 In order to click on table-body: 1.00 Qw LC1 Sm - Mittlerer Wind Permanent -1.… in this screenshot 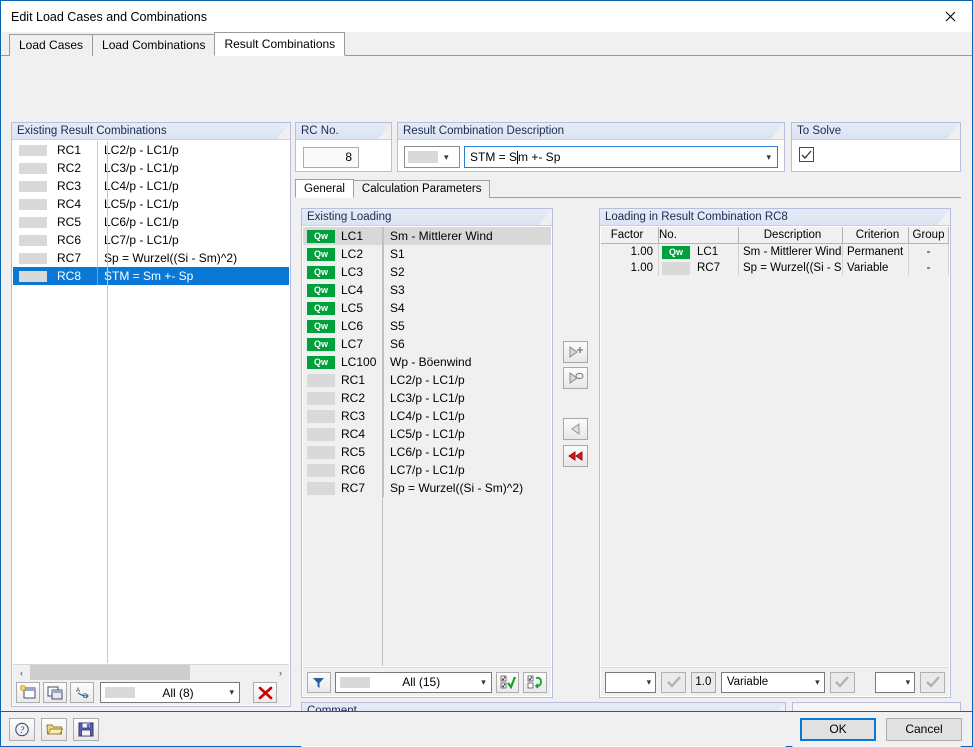, I will do `click(775, 260)`.